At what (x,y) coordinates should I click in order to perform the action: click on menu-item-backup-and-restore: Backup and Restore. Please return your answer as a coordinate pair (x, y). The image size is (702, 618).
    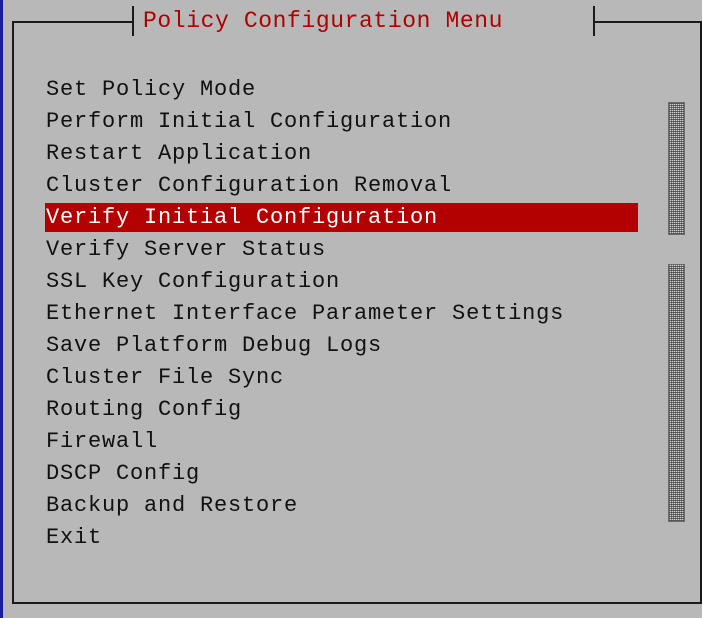
    Looking at the image, I should click on (345, 506).